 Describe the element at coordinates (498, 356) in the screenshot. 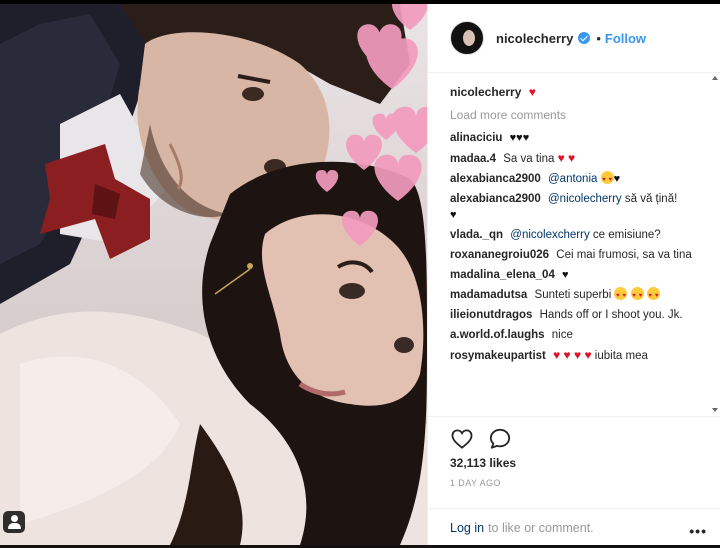

I see `comment-username: rosymakeupartist` at that location.